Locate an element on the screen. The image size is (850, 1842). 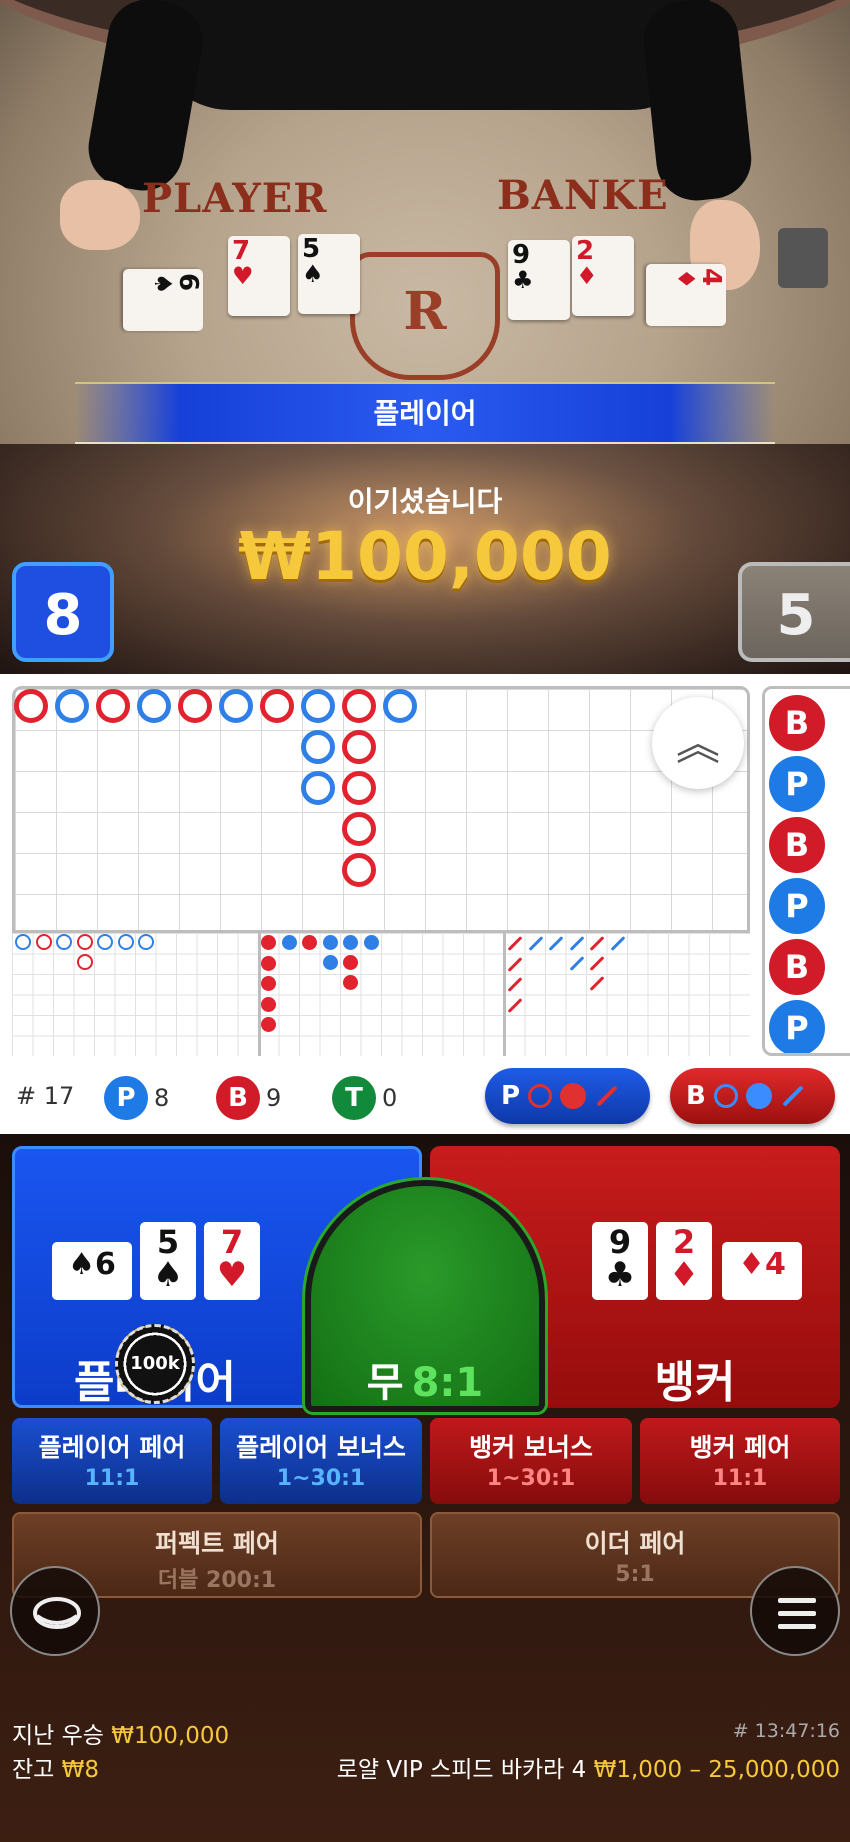
win-amount: ₩100,000 is located at coordinates (425, 556).